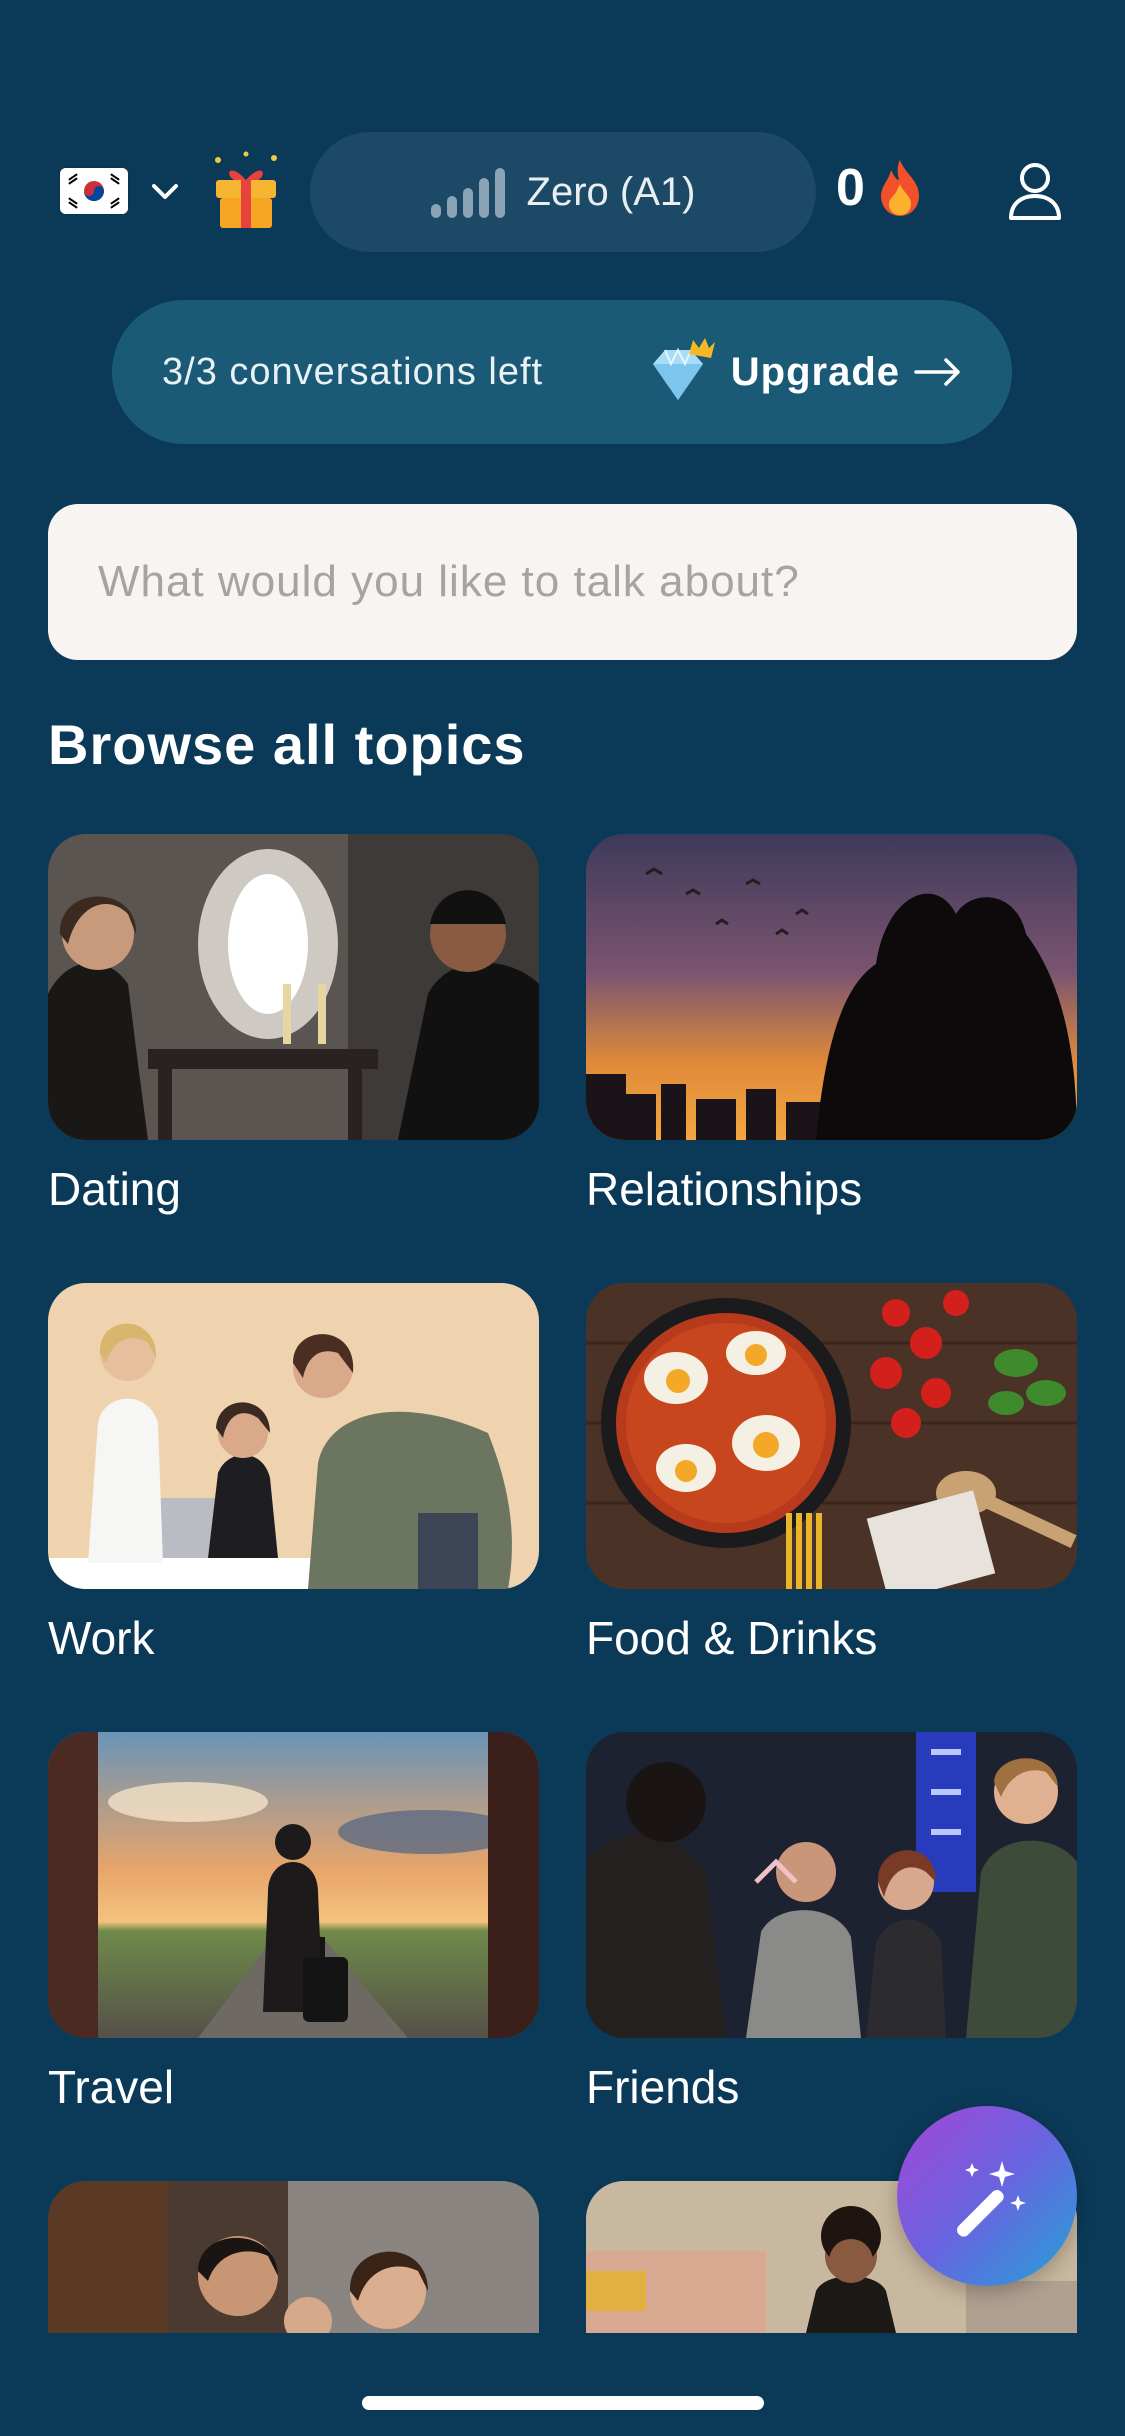  I want to click on upgrade-button: Upgrade, so click(803, 372).